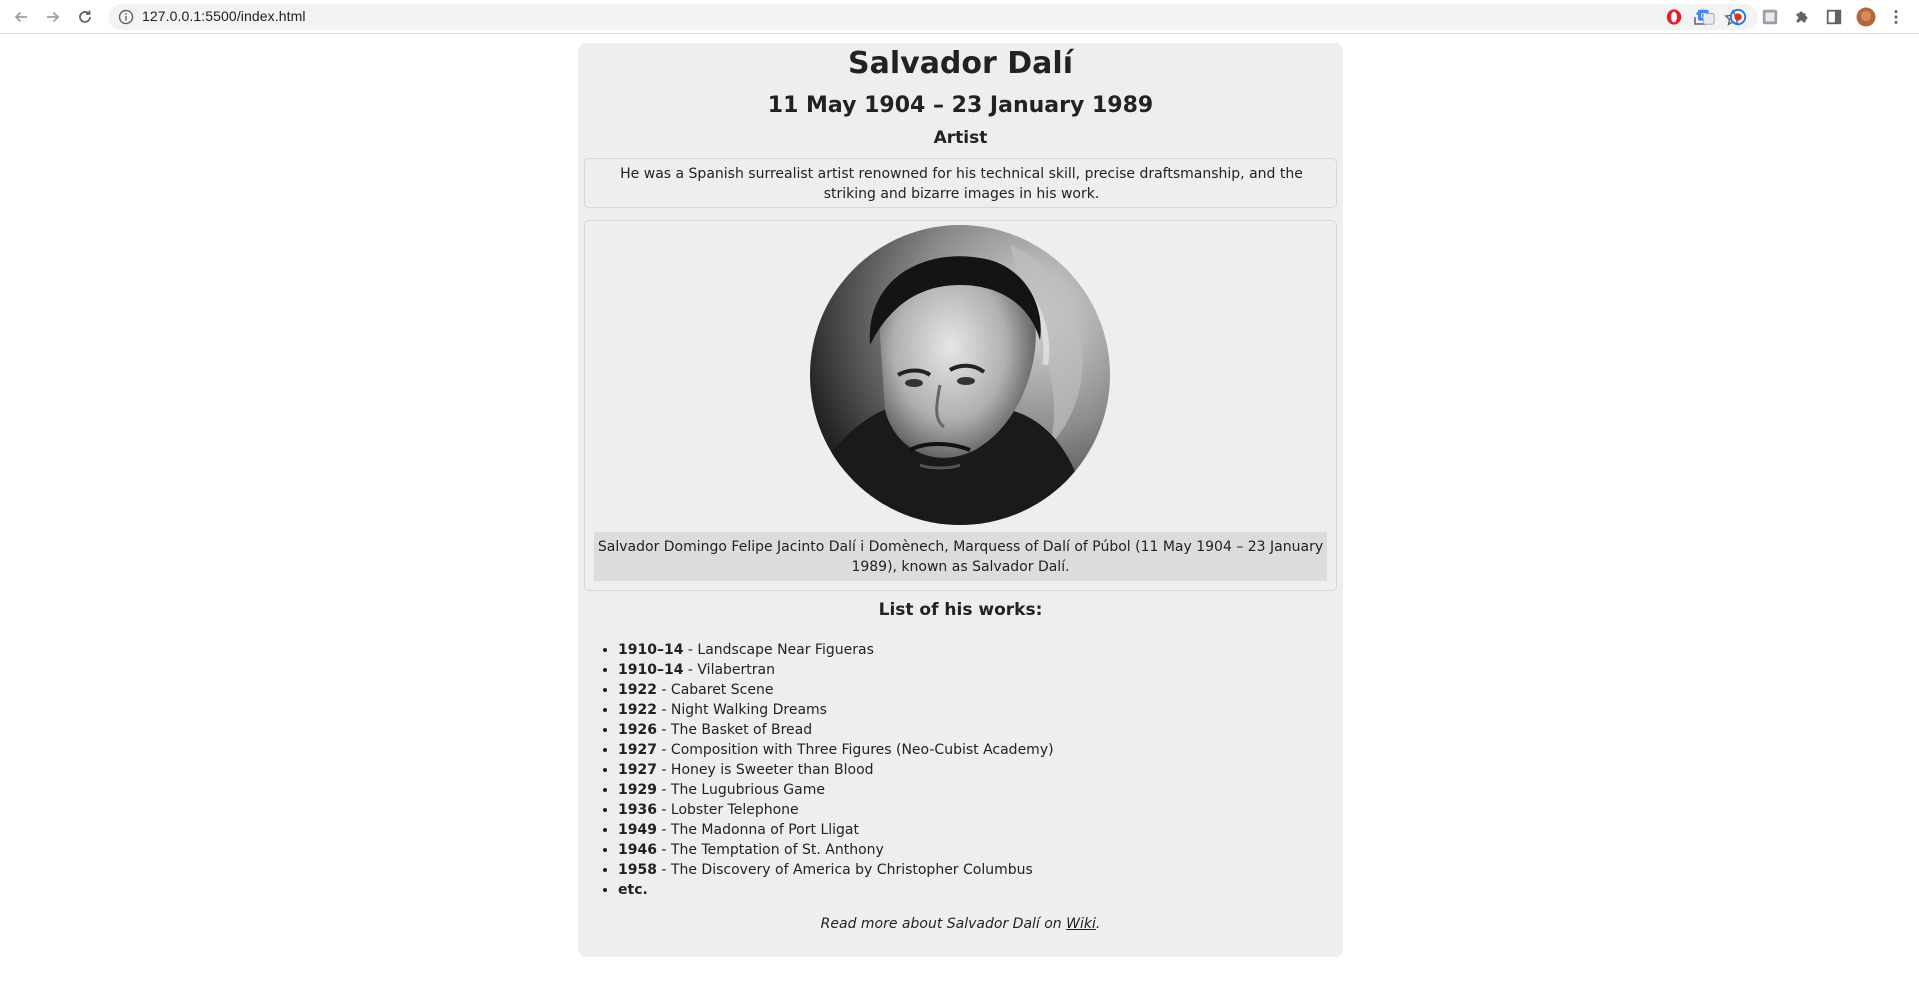 The width and height of the screenshot is (1919, 1004). I want to click on work-year: 1958, so click(637, 870).